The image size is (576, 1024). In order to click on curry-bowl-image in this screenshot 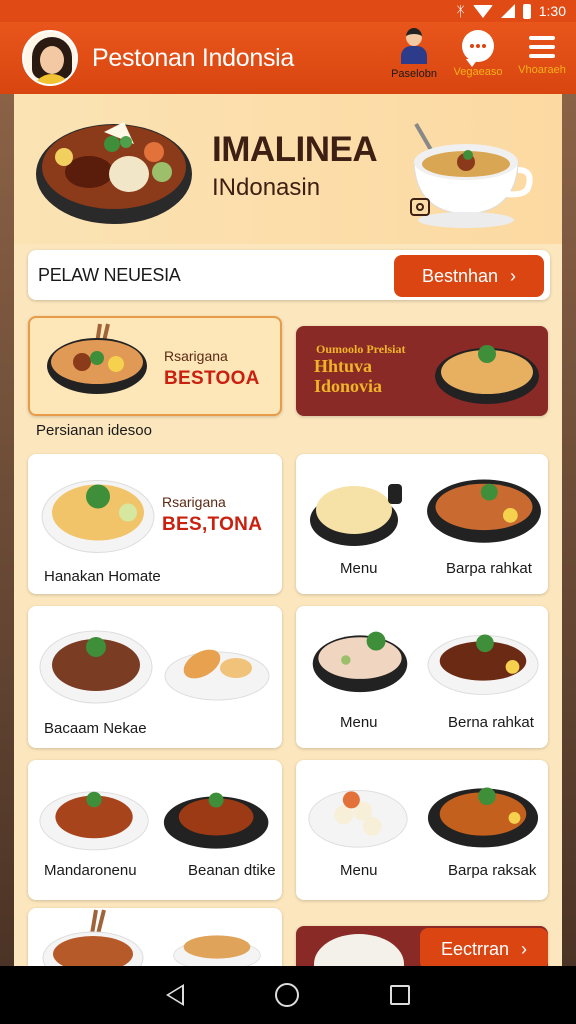, I will do `click(484, 511)`.